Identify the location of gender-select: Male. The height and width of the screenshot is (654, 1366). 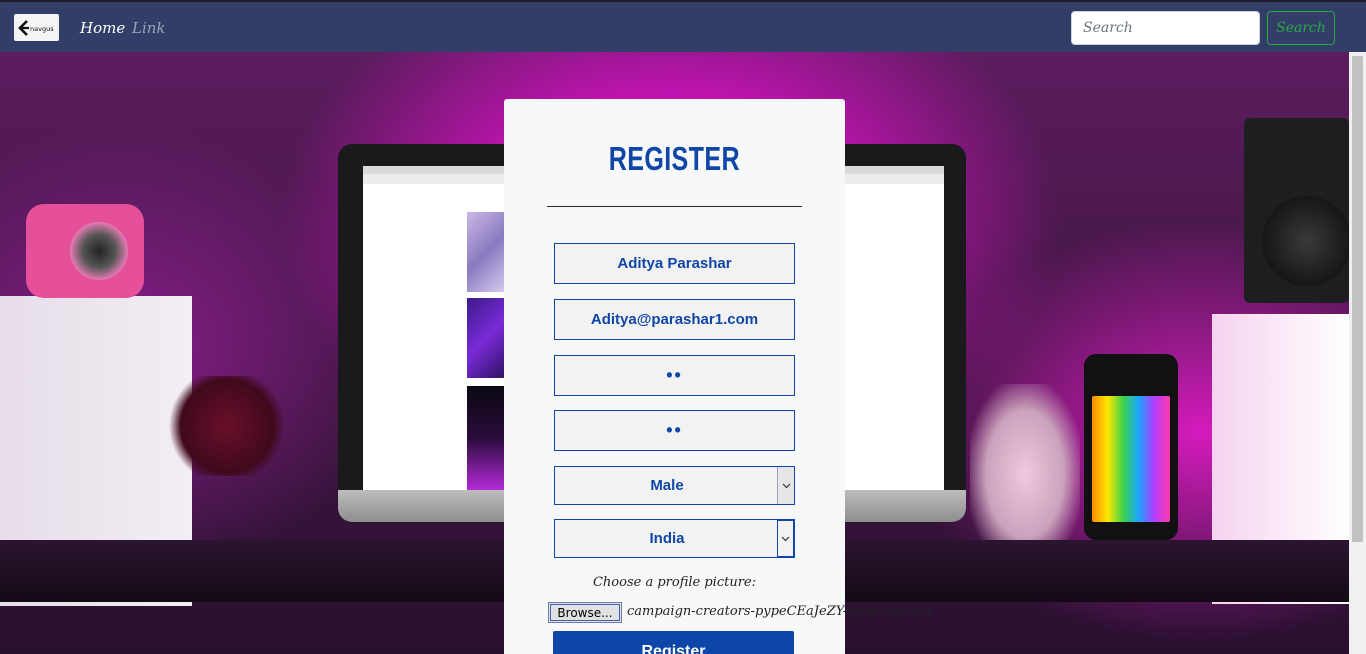
(674, 485).